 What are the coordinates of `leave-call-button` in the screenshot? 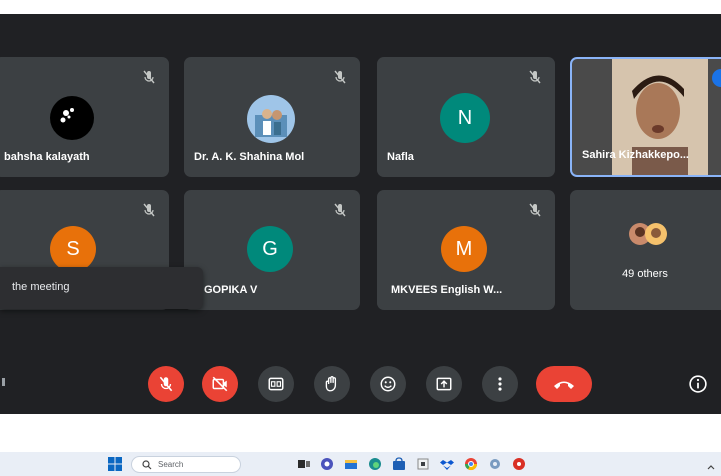 It's located at (564, 384).